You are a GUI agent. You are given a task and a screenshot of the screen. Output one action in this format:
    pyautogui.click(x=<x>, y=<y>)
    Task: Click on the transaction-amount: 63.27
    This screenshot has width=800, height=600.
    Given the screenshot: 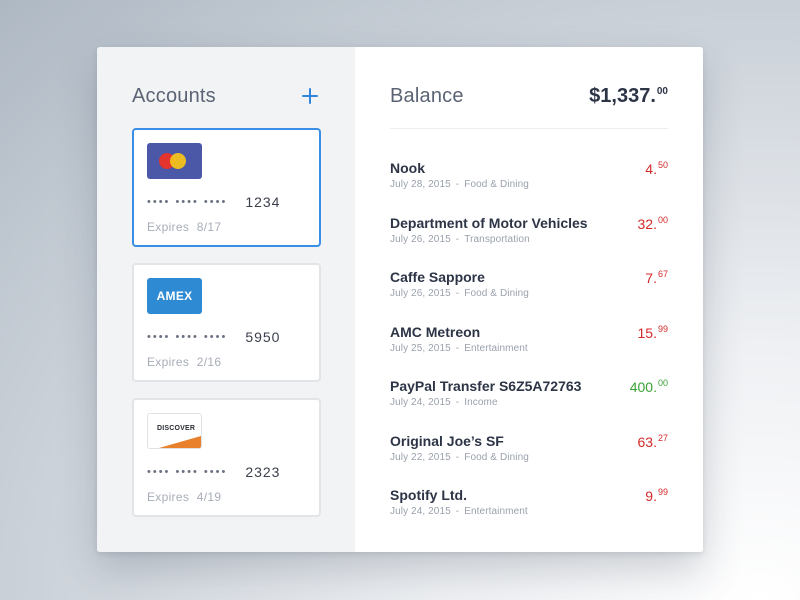 What is the action you would take?
    pyautogui.click(x=652, y=441)
    